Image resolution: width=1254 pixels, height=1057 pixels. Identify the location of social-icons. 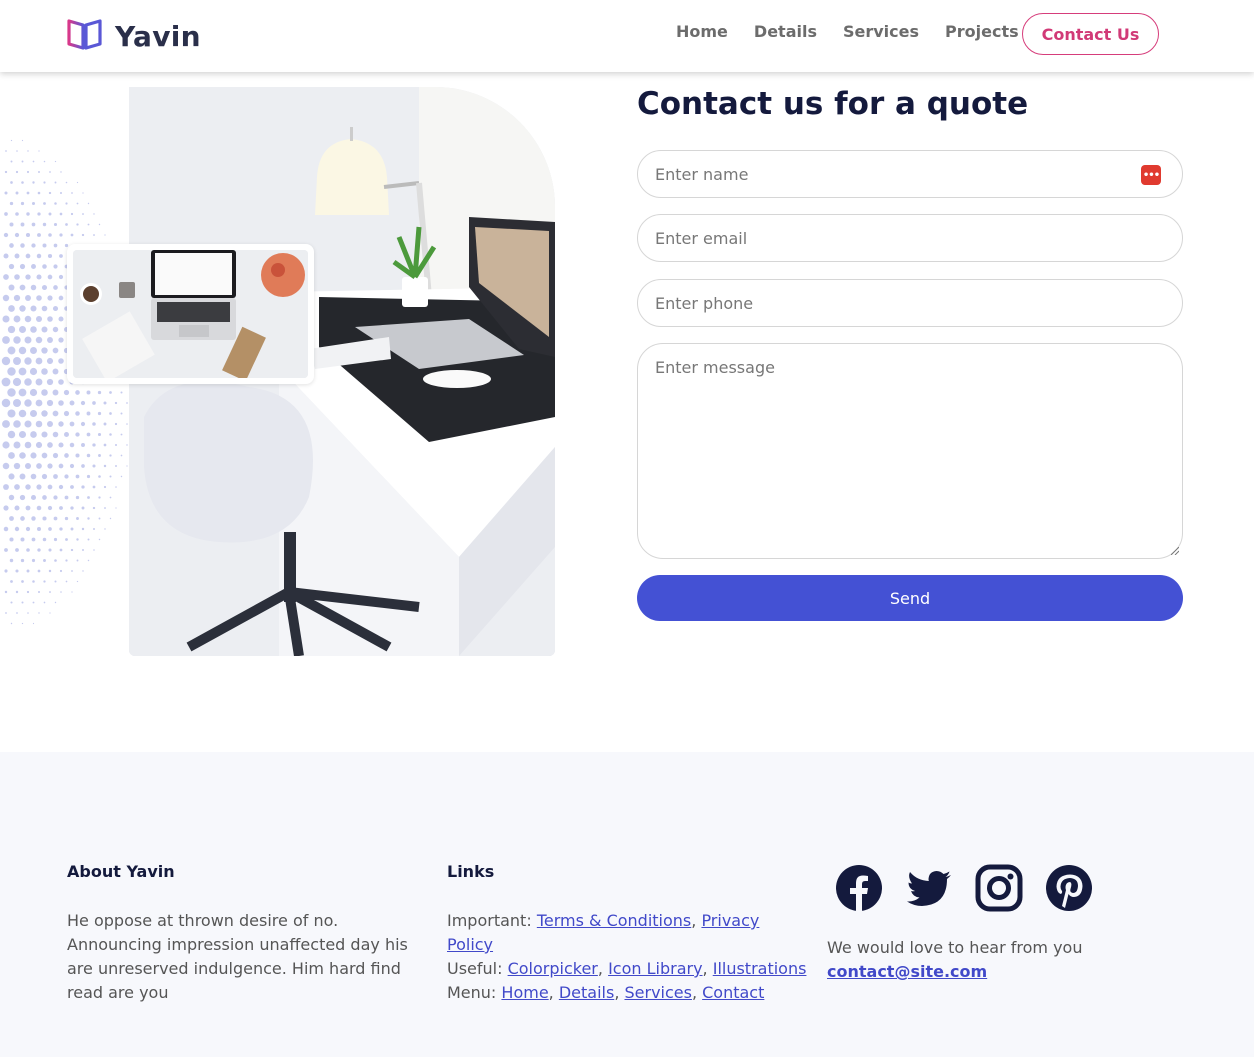
(964, 888).